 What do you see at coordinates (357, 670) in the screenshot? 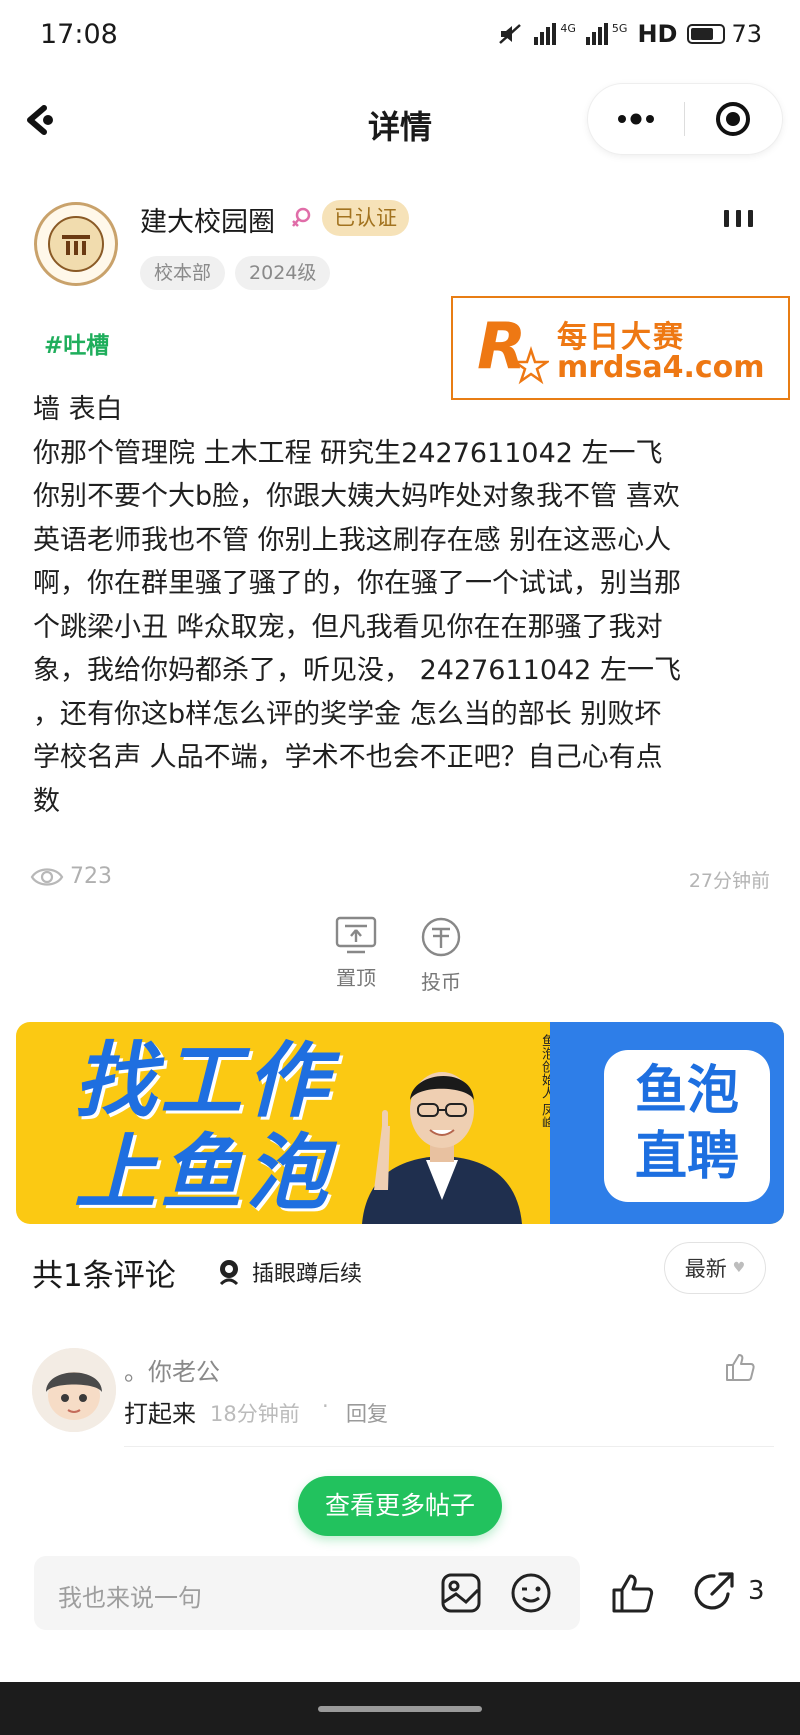
I see `post-line: 象，我给你妈都杀了，听见没， 2427611042 左一飞` at bounding box center [357, 670].